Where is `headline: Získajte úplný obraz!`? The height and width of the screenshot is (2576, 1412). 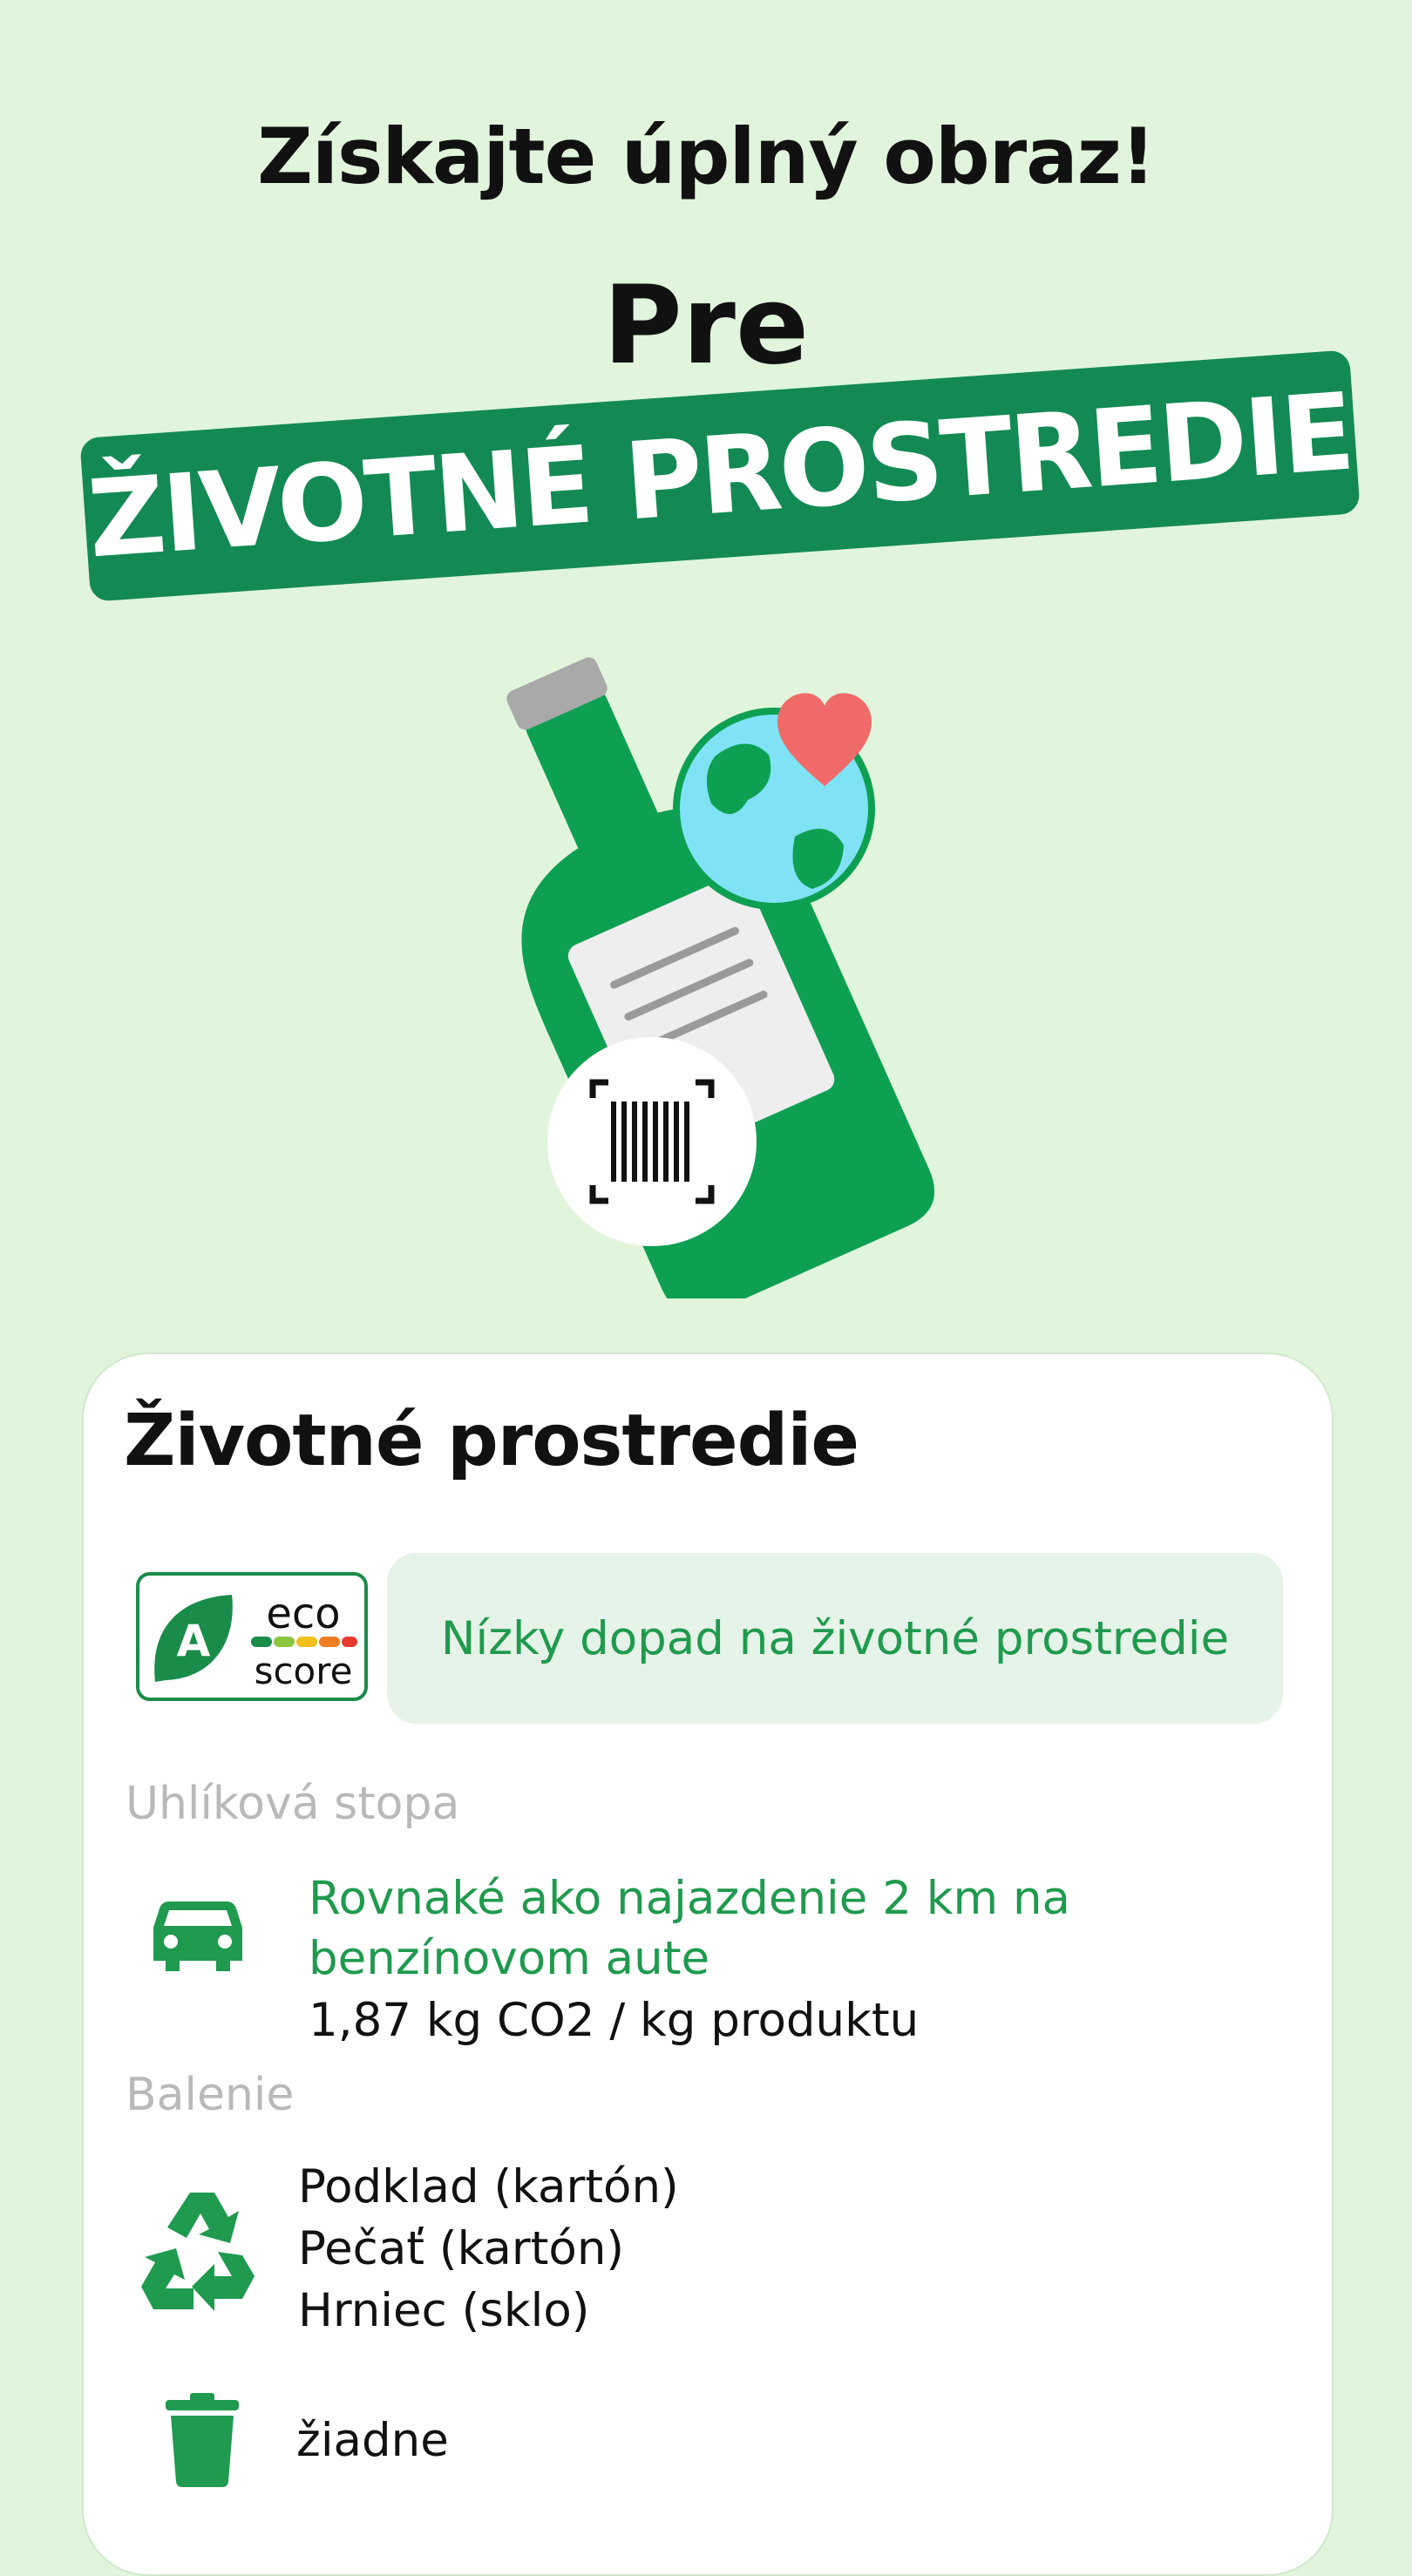
headline: Získajte úplný obraz! is located at coordinates (706, 156).